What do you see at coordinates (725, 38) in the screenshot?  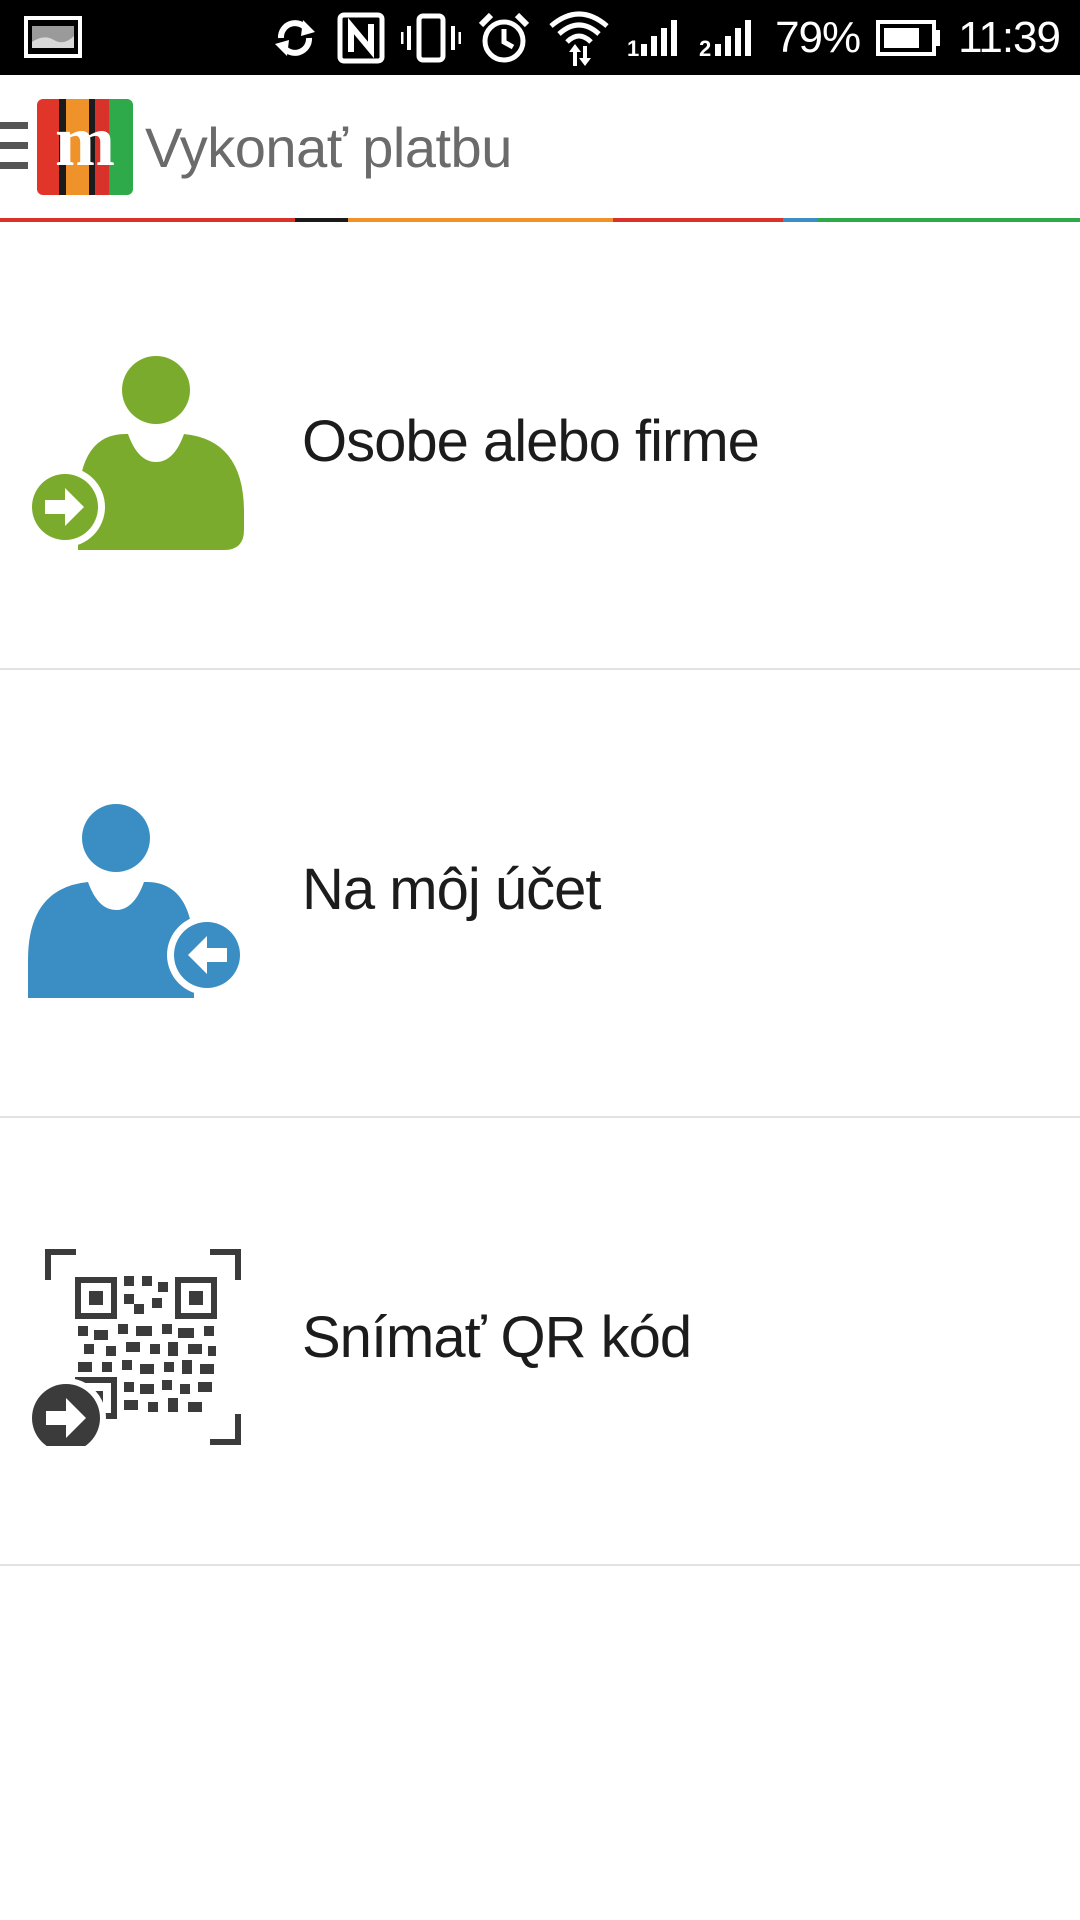 I see `signal-sim2-icon: 2` at bounding box center [725, 38].